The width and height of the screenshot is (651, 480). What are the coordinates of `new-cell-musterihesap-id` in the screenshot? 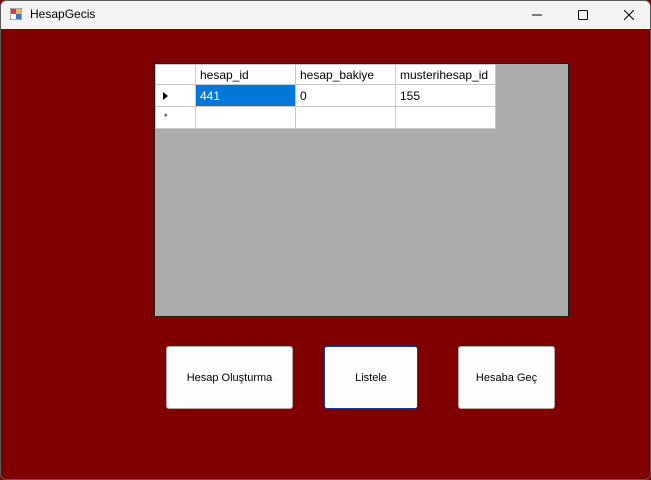 It's located at (445, 117).